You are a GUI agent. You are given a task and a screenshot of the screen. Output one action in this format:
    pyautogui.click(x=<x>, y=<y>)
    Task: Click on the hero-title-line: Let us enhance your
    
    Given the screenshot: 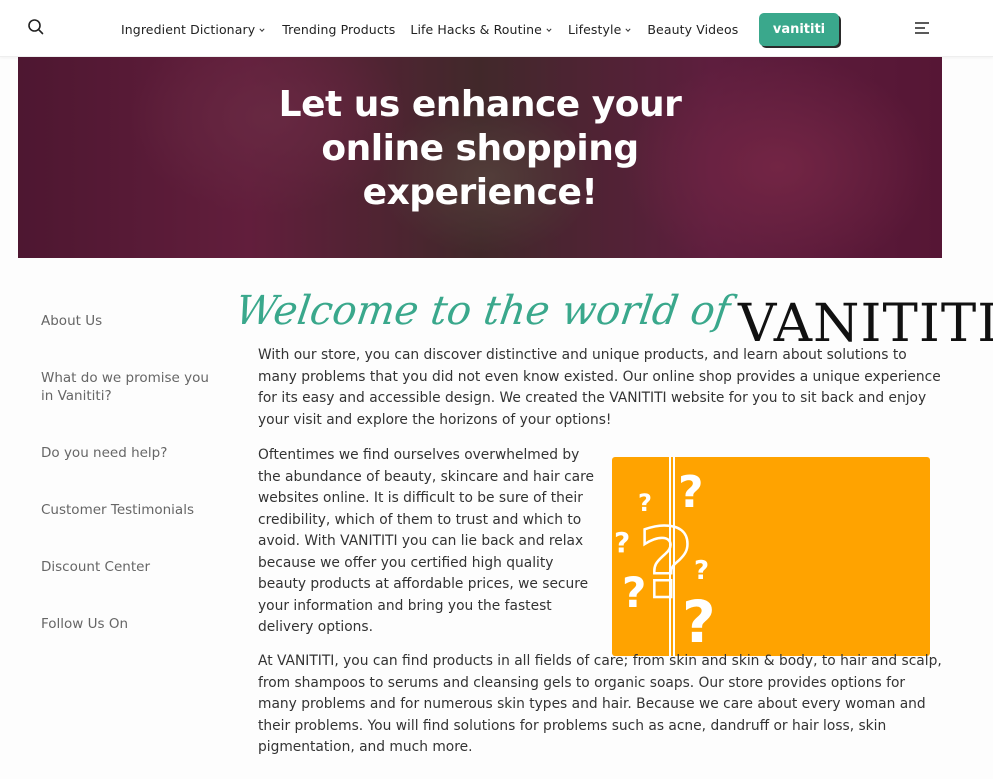 What is the action you would take?
    pyautogui.click(x=480, y=104)
    